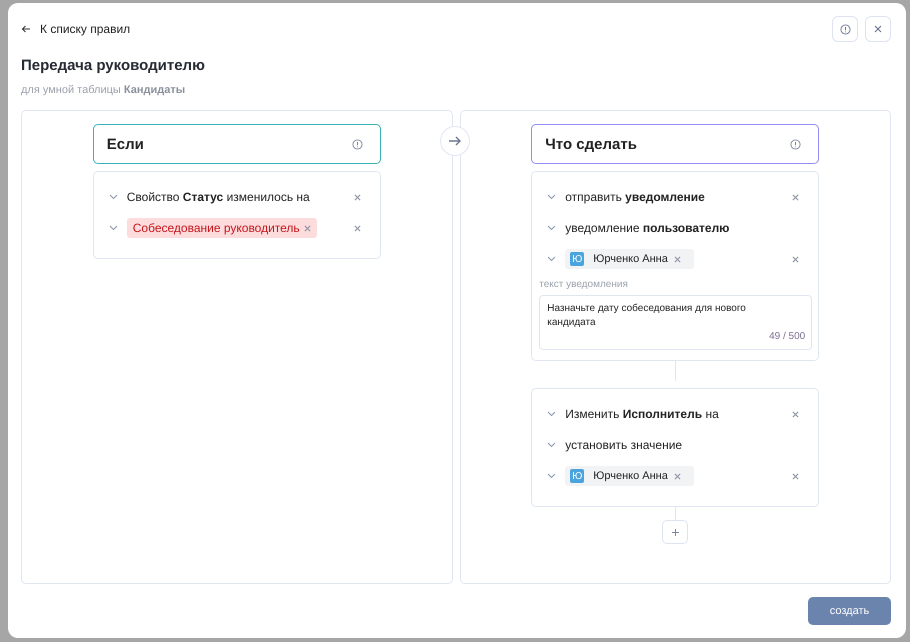 Image resolution: width=910 pixels, height=642 pixels. Describe the element at coordinates (642, 414) in the screenshot. I see `rule-text: Изменить Исполнитель на` at that location.